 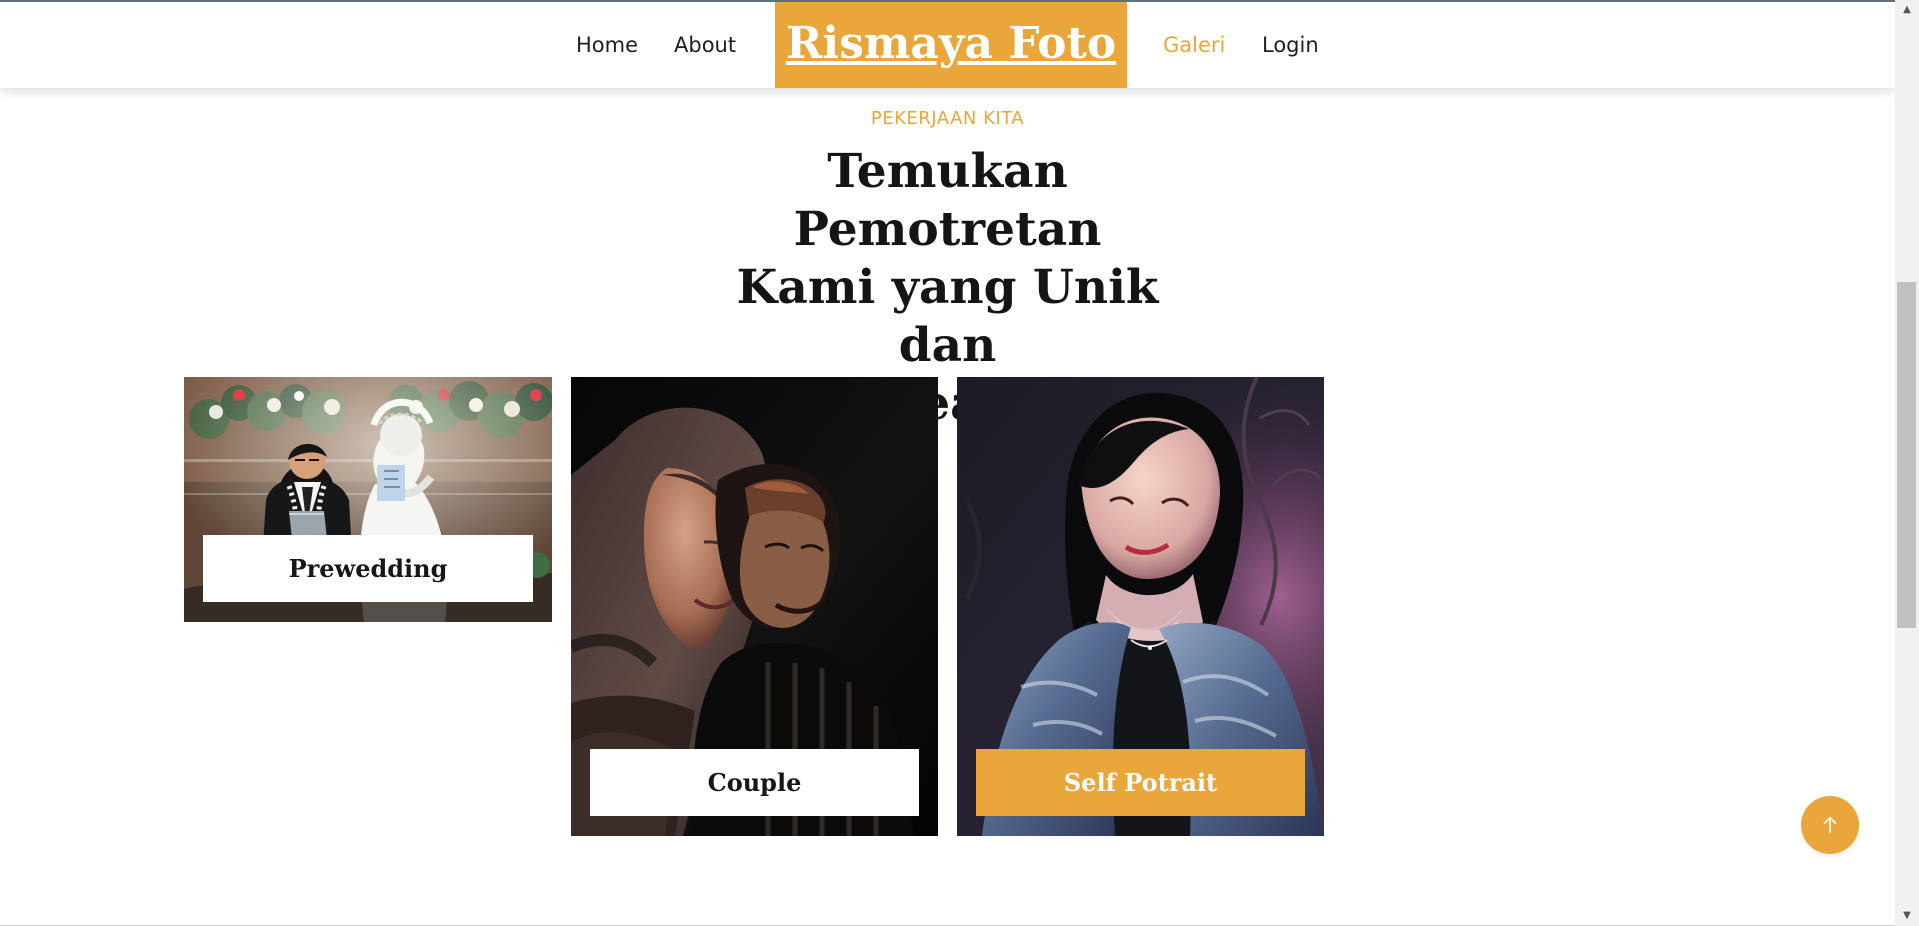 What do you see at coordinates (951, 45) in the screenshot?
I see `brand-logo: Rismaya Foto` at bounding box center [951, 45].